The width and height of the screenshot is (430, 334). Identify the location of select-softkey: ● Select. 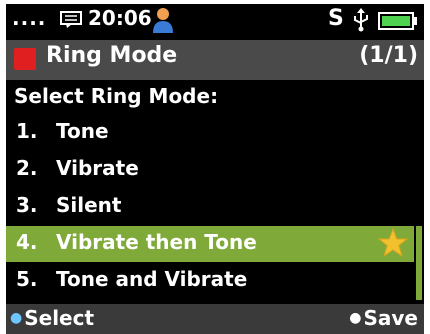
(52, 318).